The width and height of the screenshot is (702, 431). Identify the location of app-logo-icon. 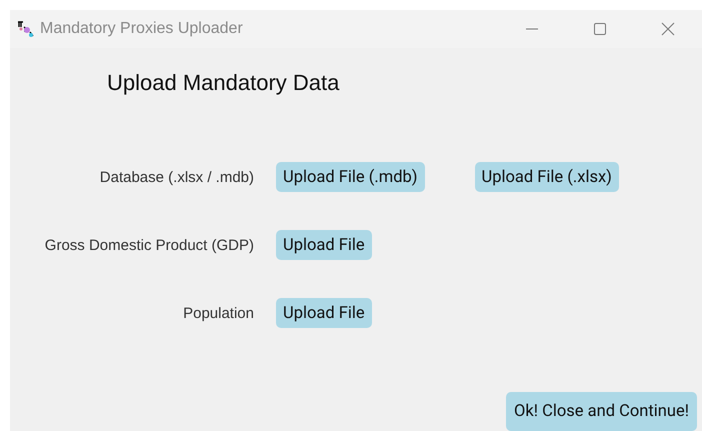
(26, 29).